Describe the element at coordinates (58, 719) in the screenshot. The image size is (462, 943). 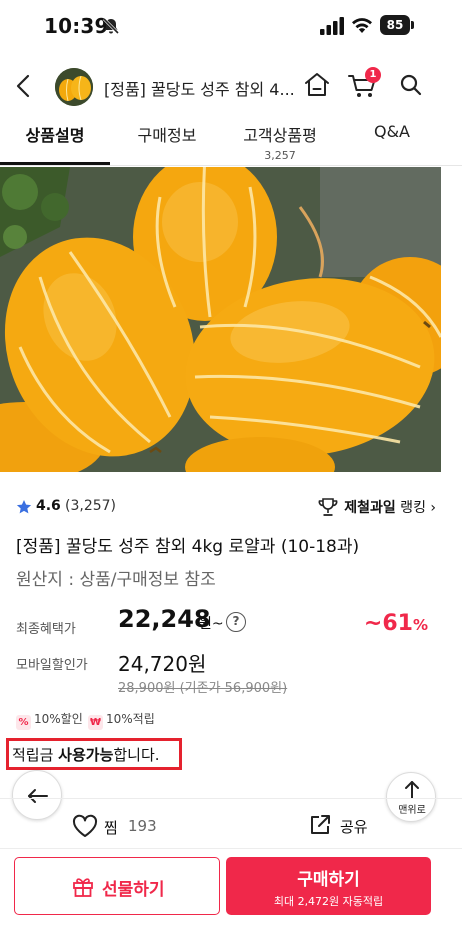
I see `chip-label: 10%할인` at that location.